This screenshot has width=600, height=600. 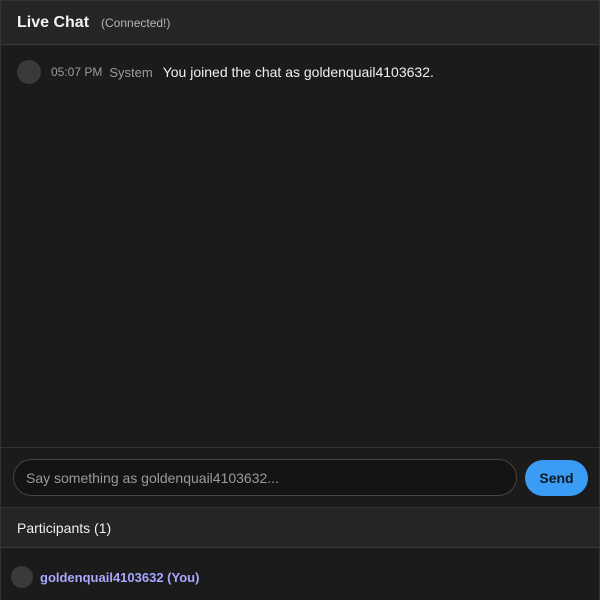 I want to click on message-time: 05:07 PM, so click(x=77, y=72).